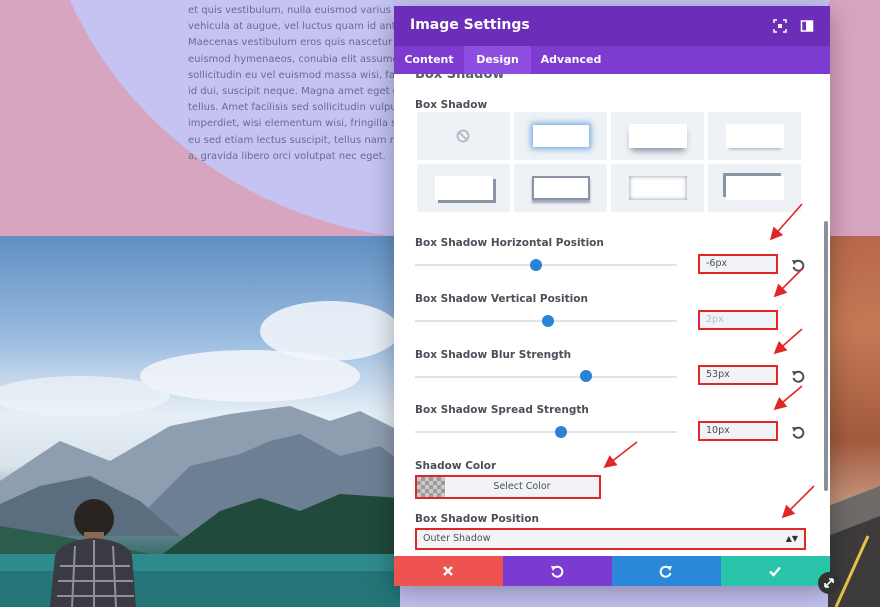 The height and width of the screenshot is (607, 880). Describe the element at coordinates (738, 264) in the screenshot. I see `horizontal-position-input: -6px` at that location.